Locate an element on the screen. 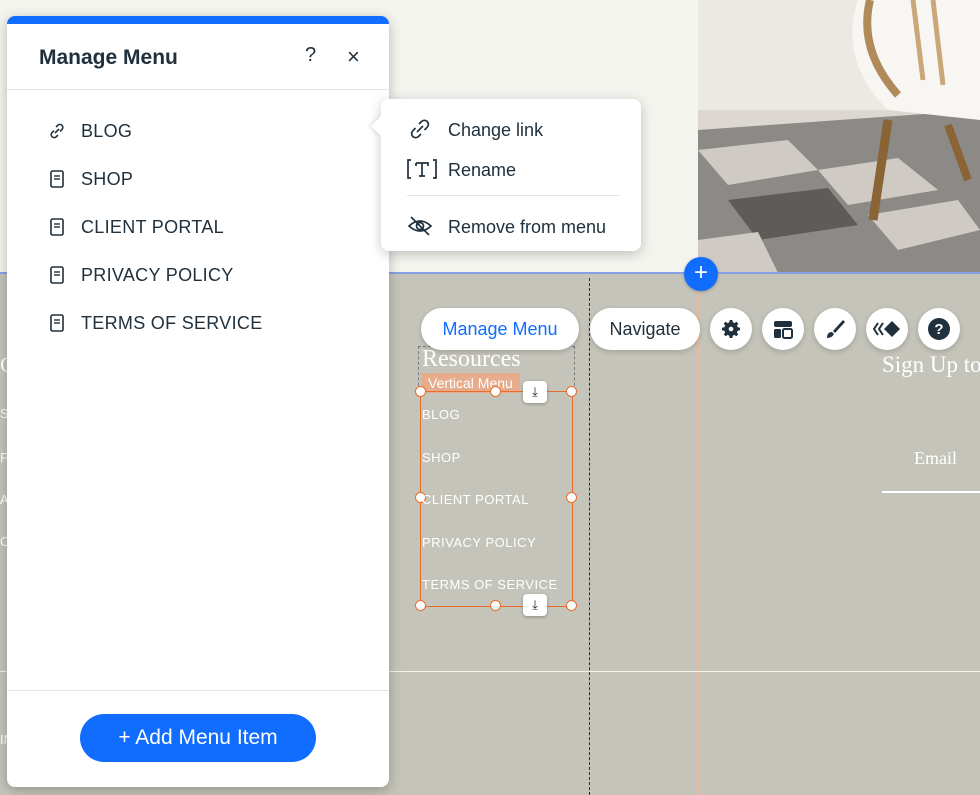 The image size is (980, 795). add-section-button: + is located at coordinates (701, 274).